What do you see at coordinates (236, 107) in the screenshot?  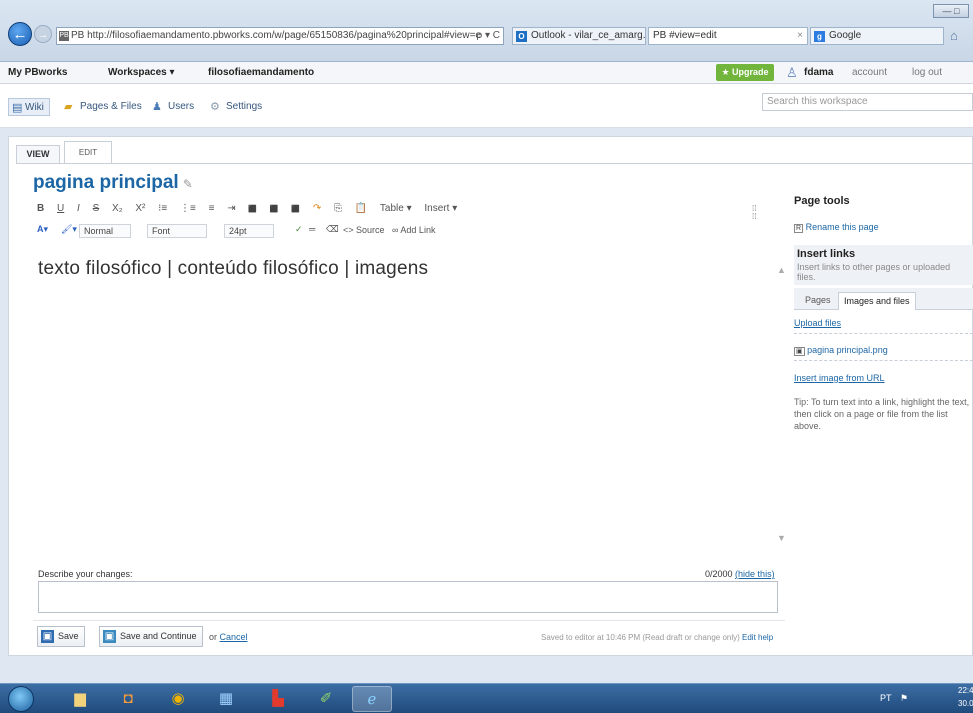 I see `tab-settings: ⚙ Settings` at bounding box center [236, 107].